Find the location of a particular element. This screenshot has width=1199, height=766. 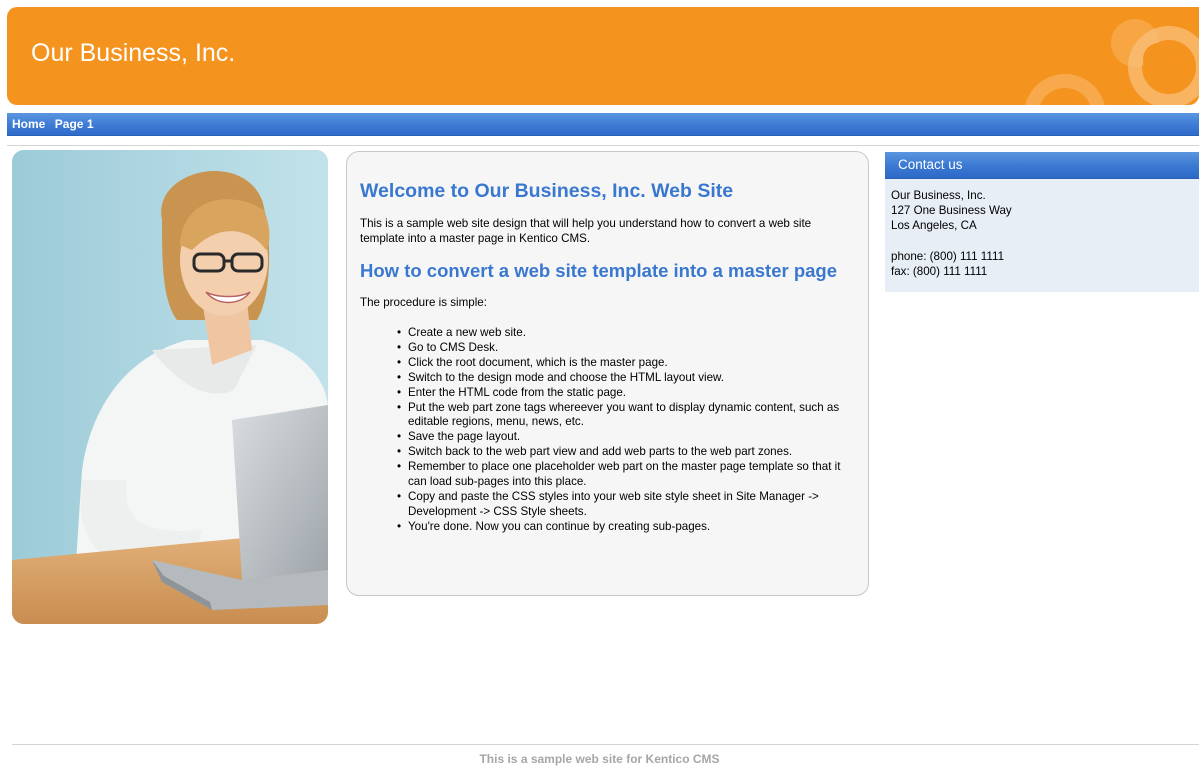

site-title: Our Business, Inc. is located at coordinates (133, 53).